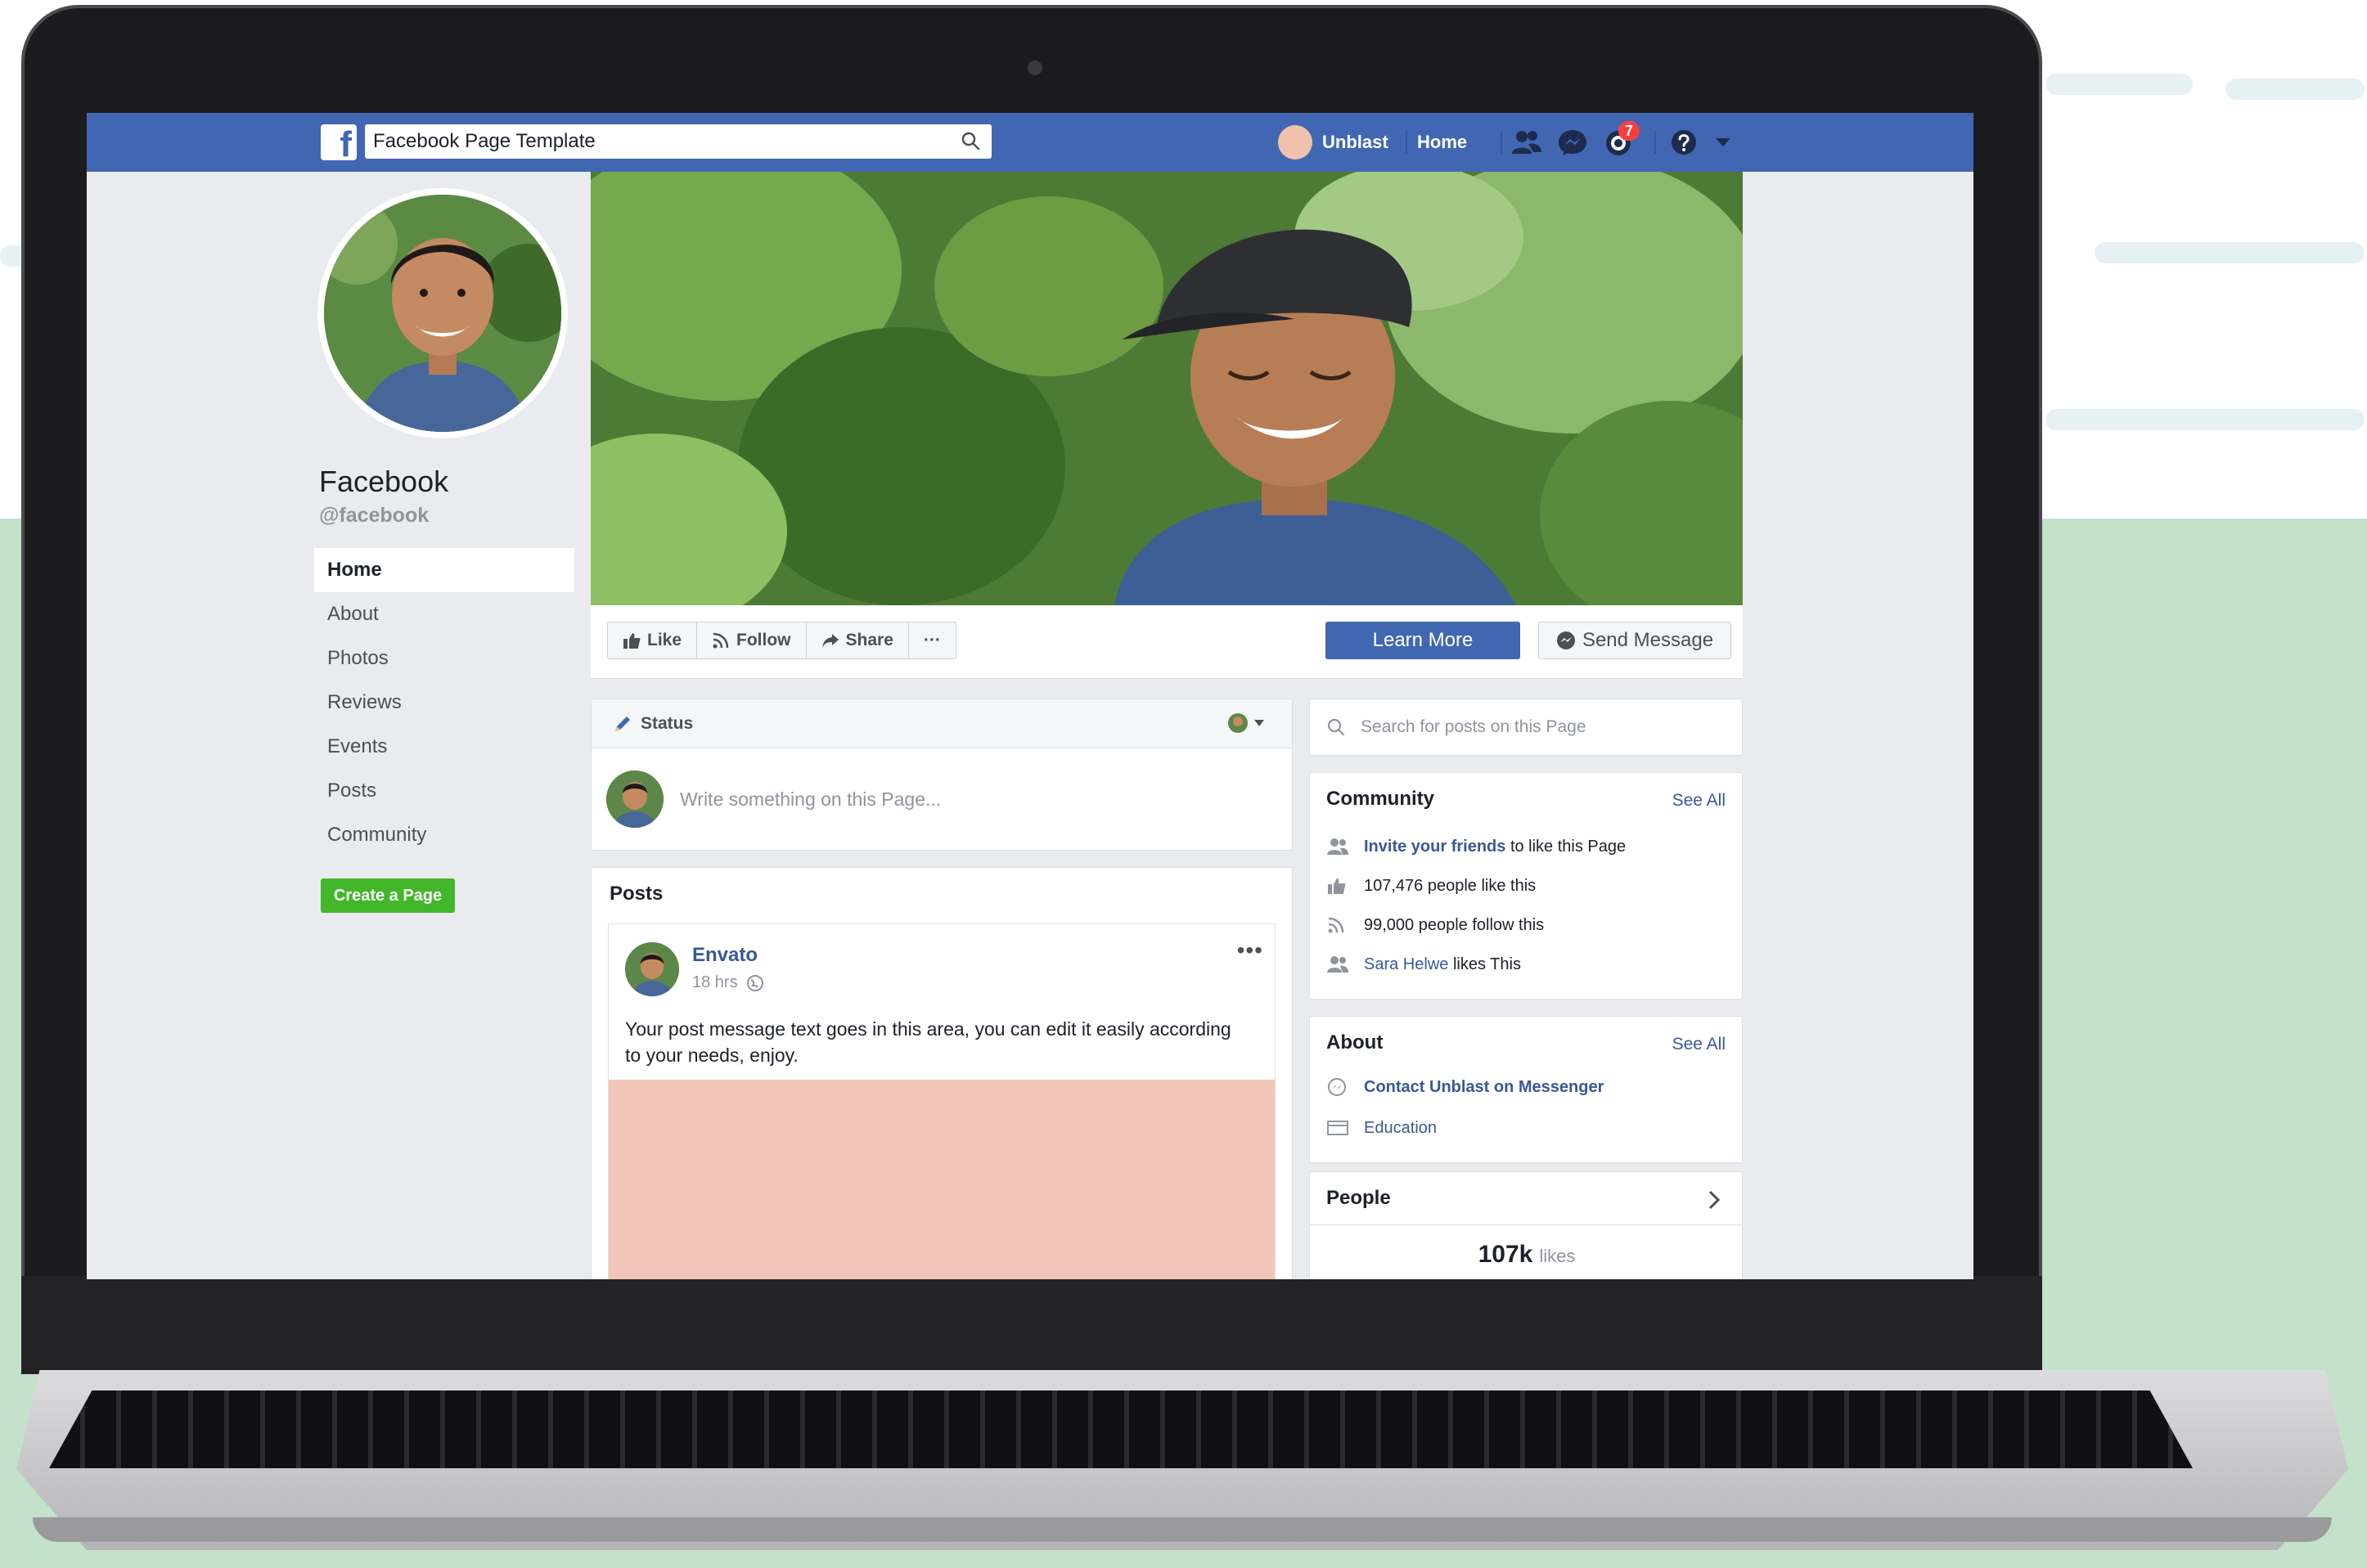 The height and width of the screenshot is (1568, 2367). I want to click on about-see-all-link: See All, so click(1699, 1044).